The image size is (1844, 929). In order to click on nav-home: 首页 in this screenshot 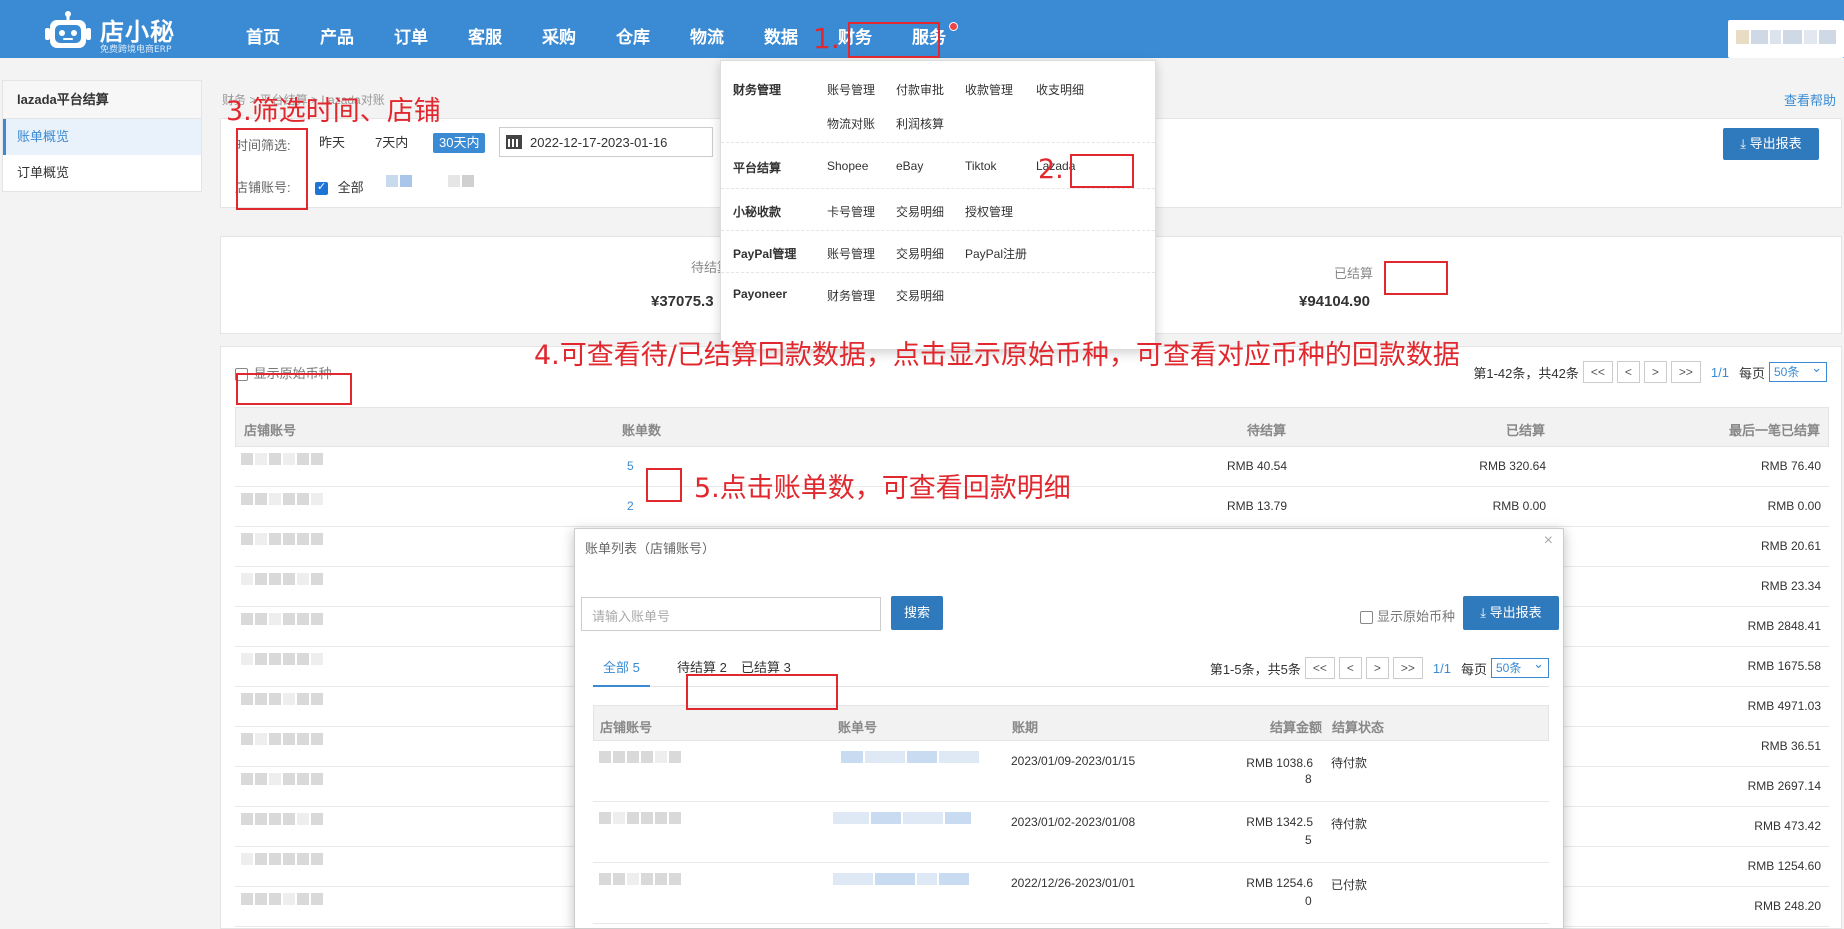, I will do `click(263, 29)`.